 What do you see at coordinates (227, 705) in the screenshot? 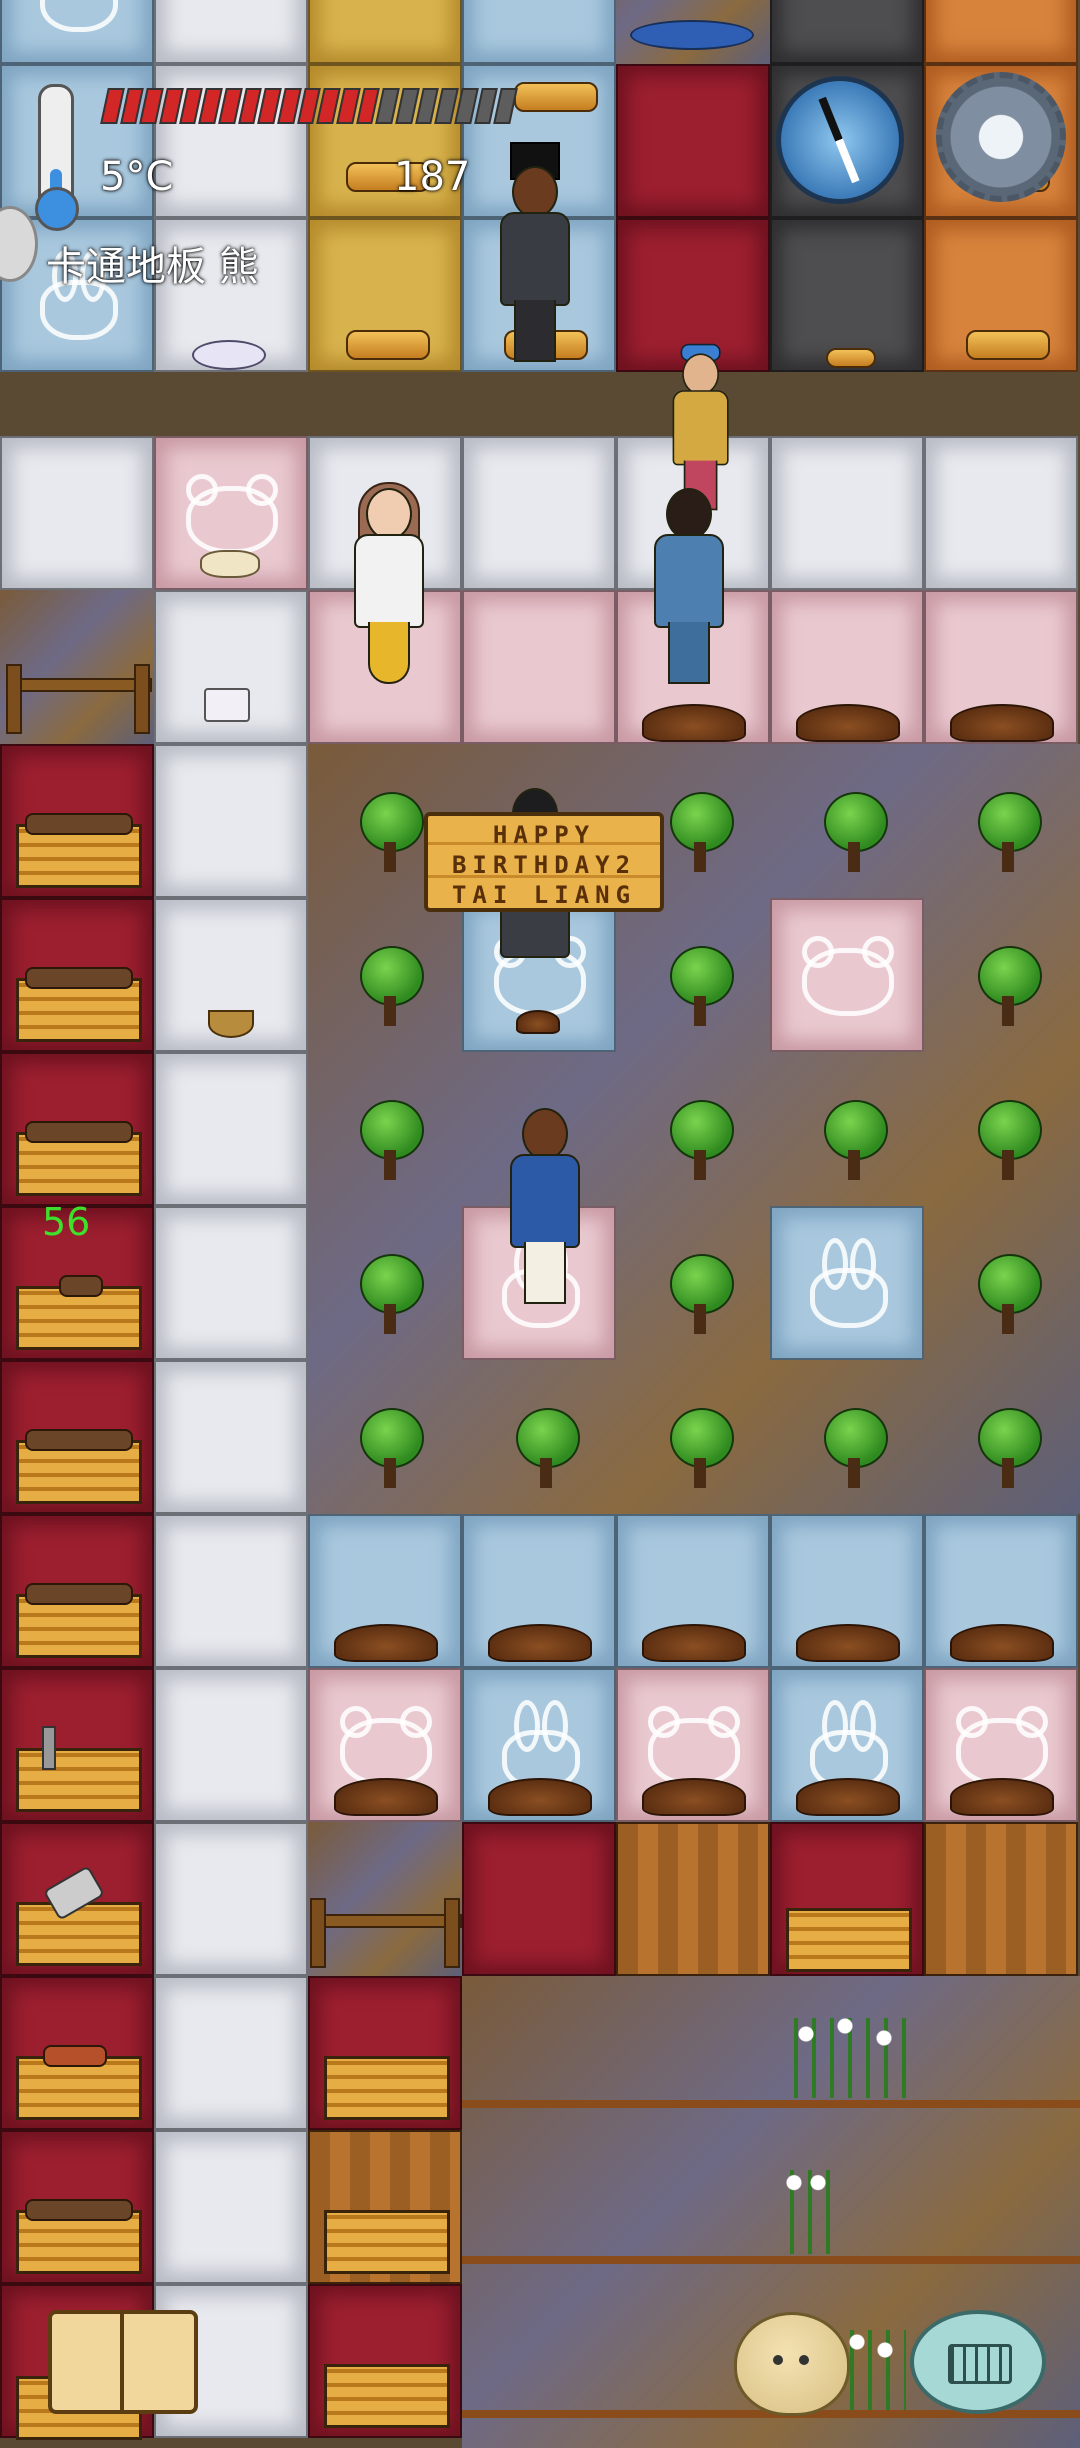
I see `shoes-item` at bounding box center [227, 705].